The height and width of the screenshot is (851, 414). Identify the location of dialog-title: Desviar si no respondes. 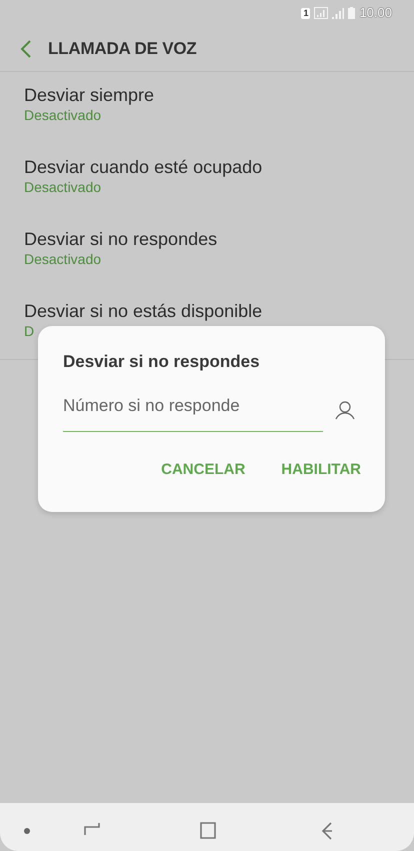
(162, 362).